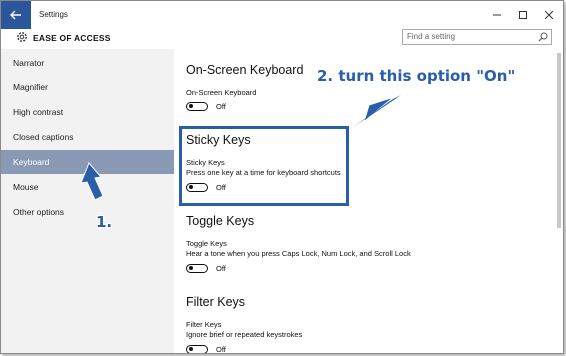  What do you see at coordinates (72, 38) in the screenshot?
I see `page-title: EASE OF ACCESS` at bounding box center [72, 38].